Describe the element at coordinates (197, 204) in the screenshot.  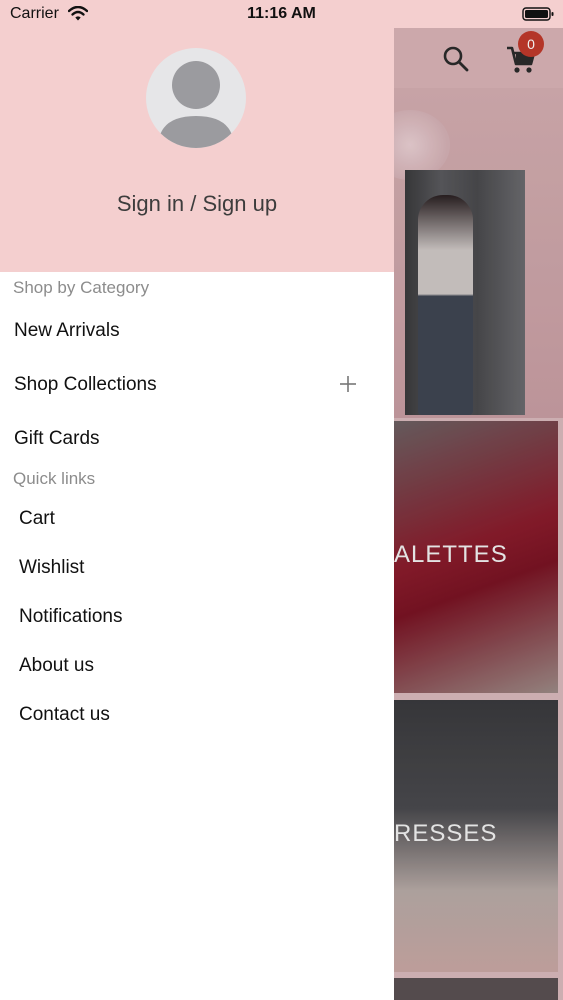
I see `sign-in-link: Sign in / Sign up` at that location.